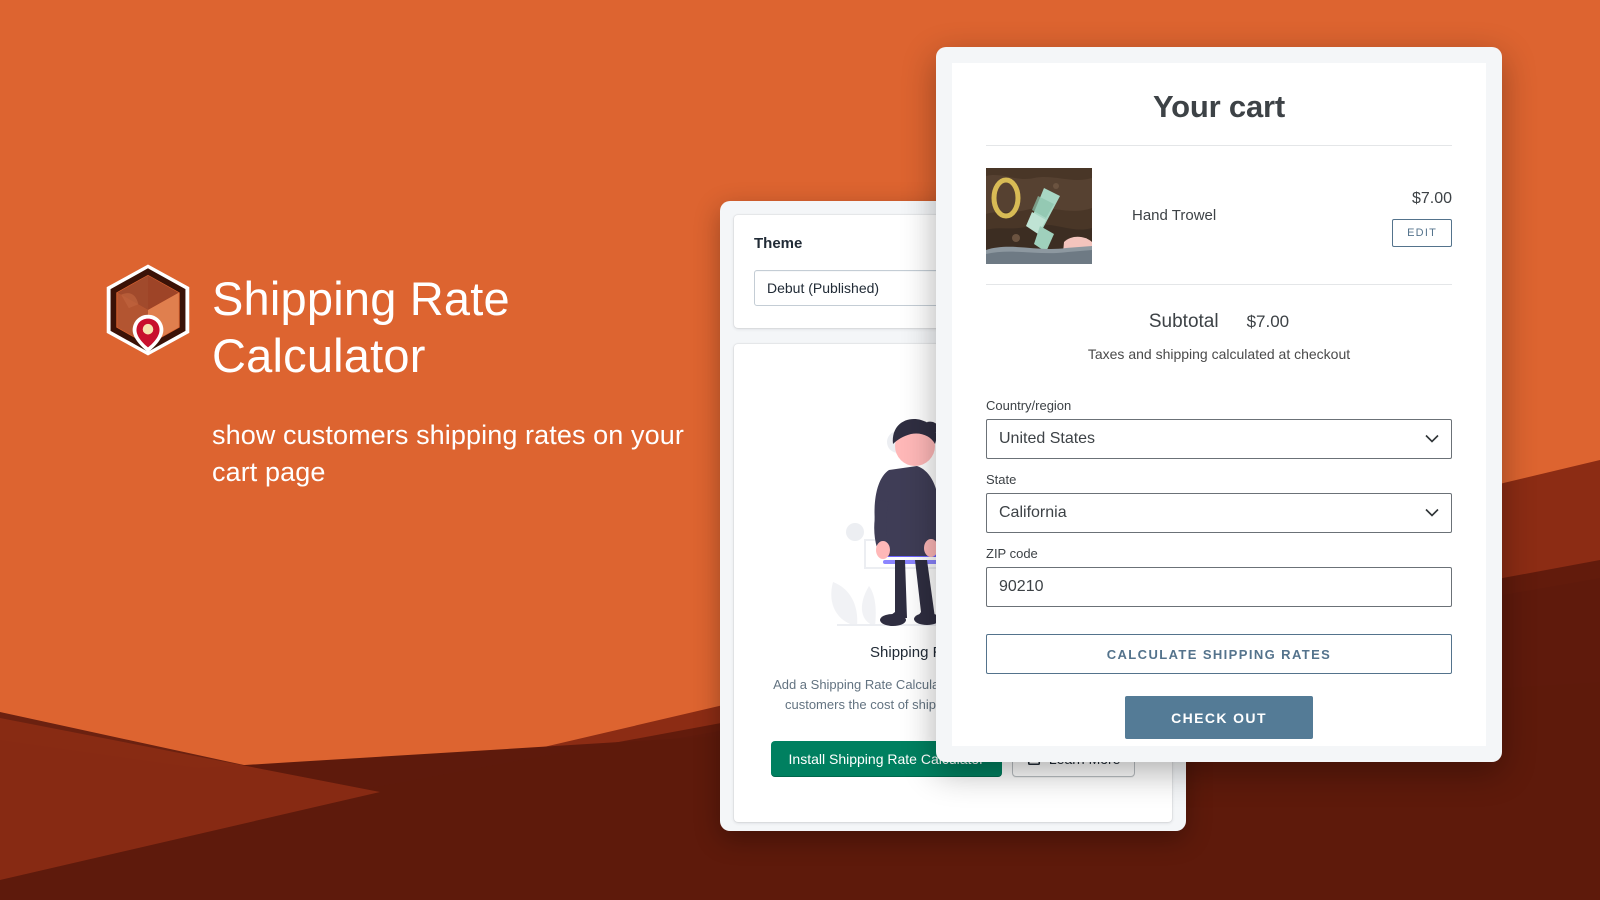  Describe the element at coordinates (1219, 654) in the screenshot. I see `calculate-shipping-rates-button: CALCULATE SHIPPING RATES` at that location.